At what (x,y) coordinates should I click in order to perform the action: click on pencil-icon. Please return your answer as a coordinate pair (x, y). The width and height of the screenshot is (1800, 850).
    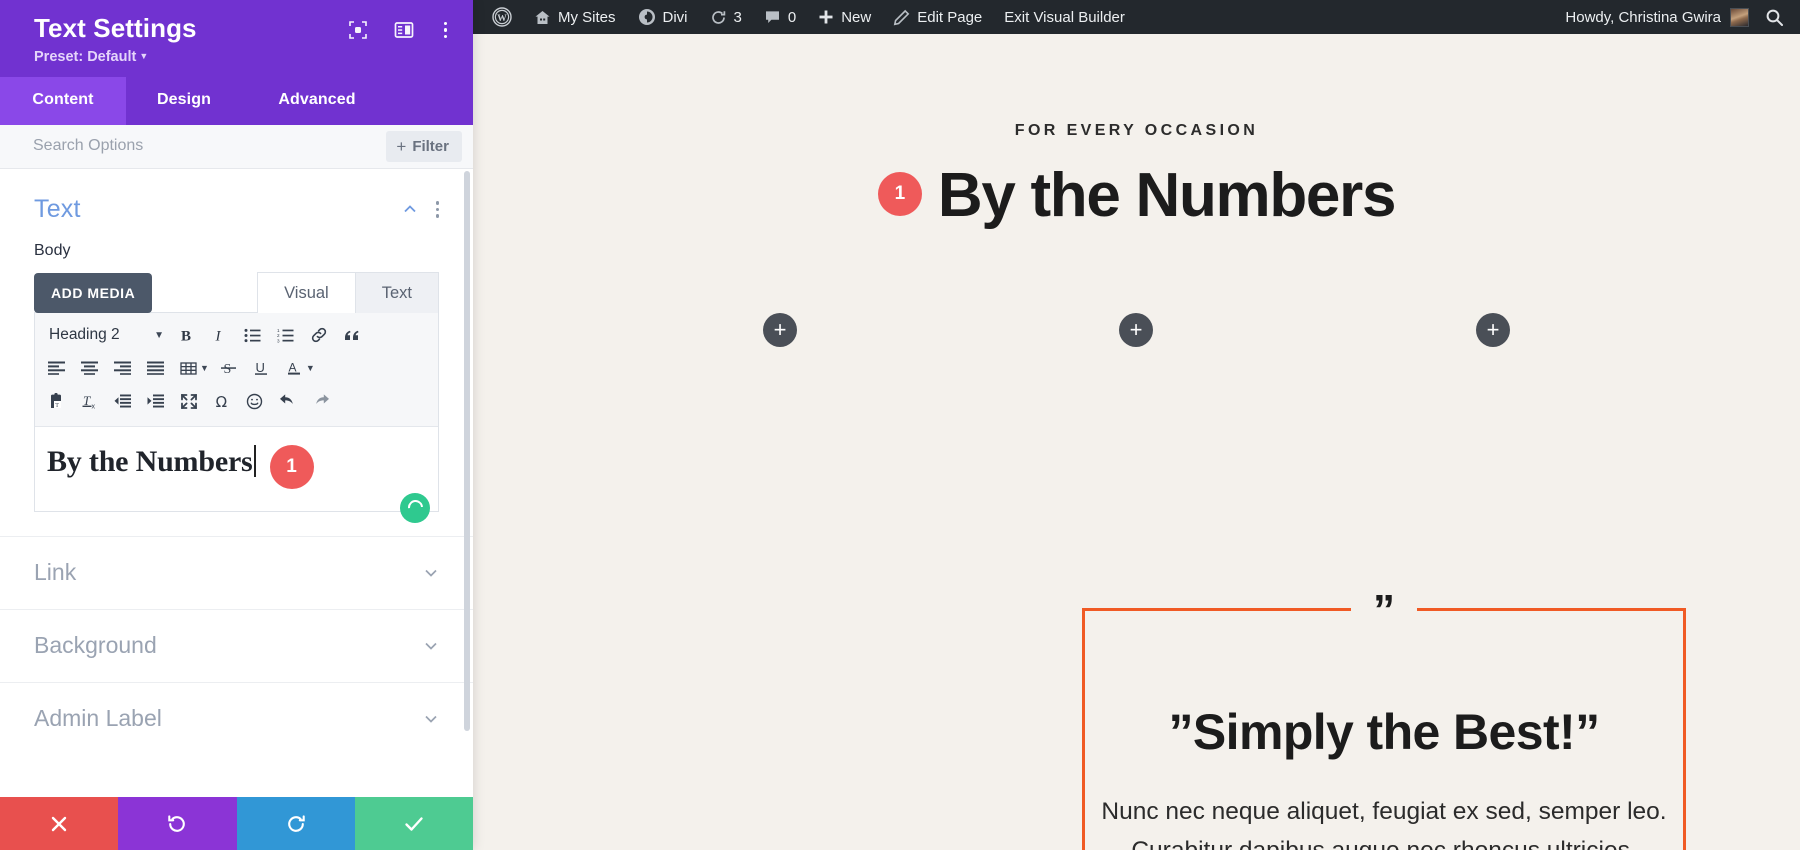
    Looking at the image, I should click on (901, 17).